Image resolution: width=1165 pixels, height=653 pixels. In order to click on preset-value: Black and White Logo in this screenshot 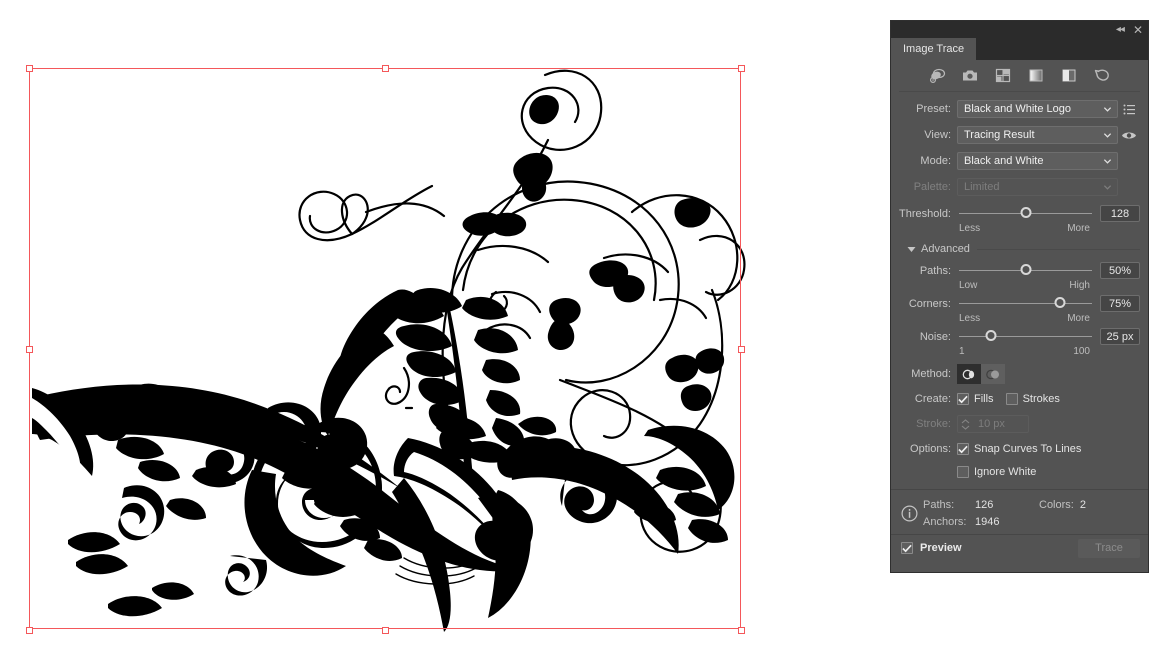, I will do `click(1018, 109)`.